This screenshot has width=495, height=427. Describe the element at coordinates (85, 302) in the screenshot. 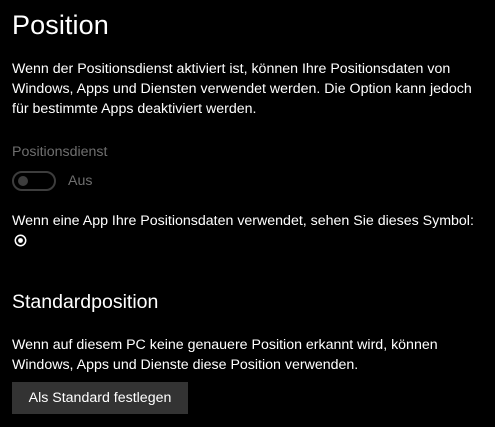

I see `section-title-default-location: Standardposition` at that location.